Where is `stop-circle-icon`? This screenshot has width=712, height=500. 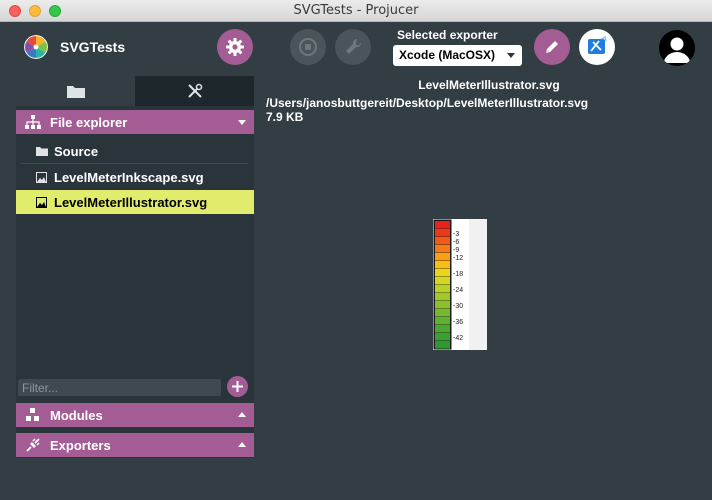 stop-circle-icon is located at coordinates (308, 47).